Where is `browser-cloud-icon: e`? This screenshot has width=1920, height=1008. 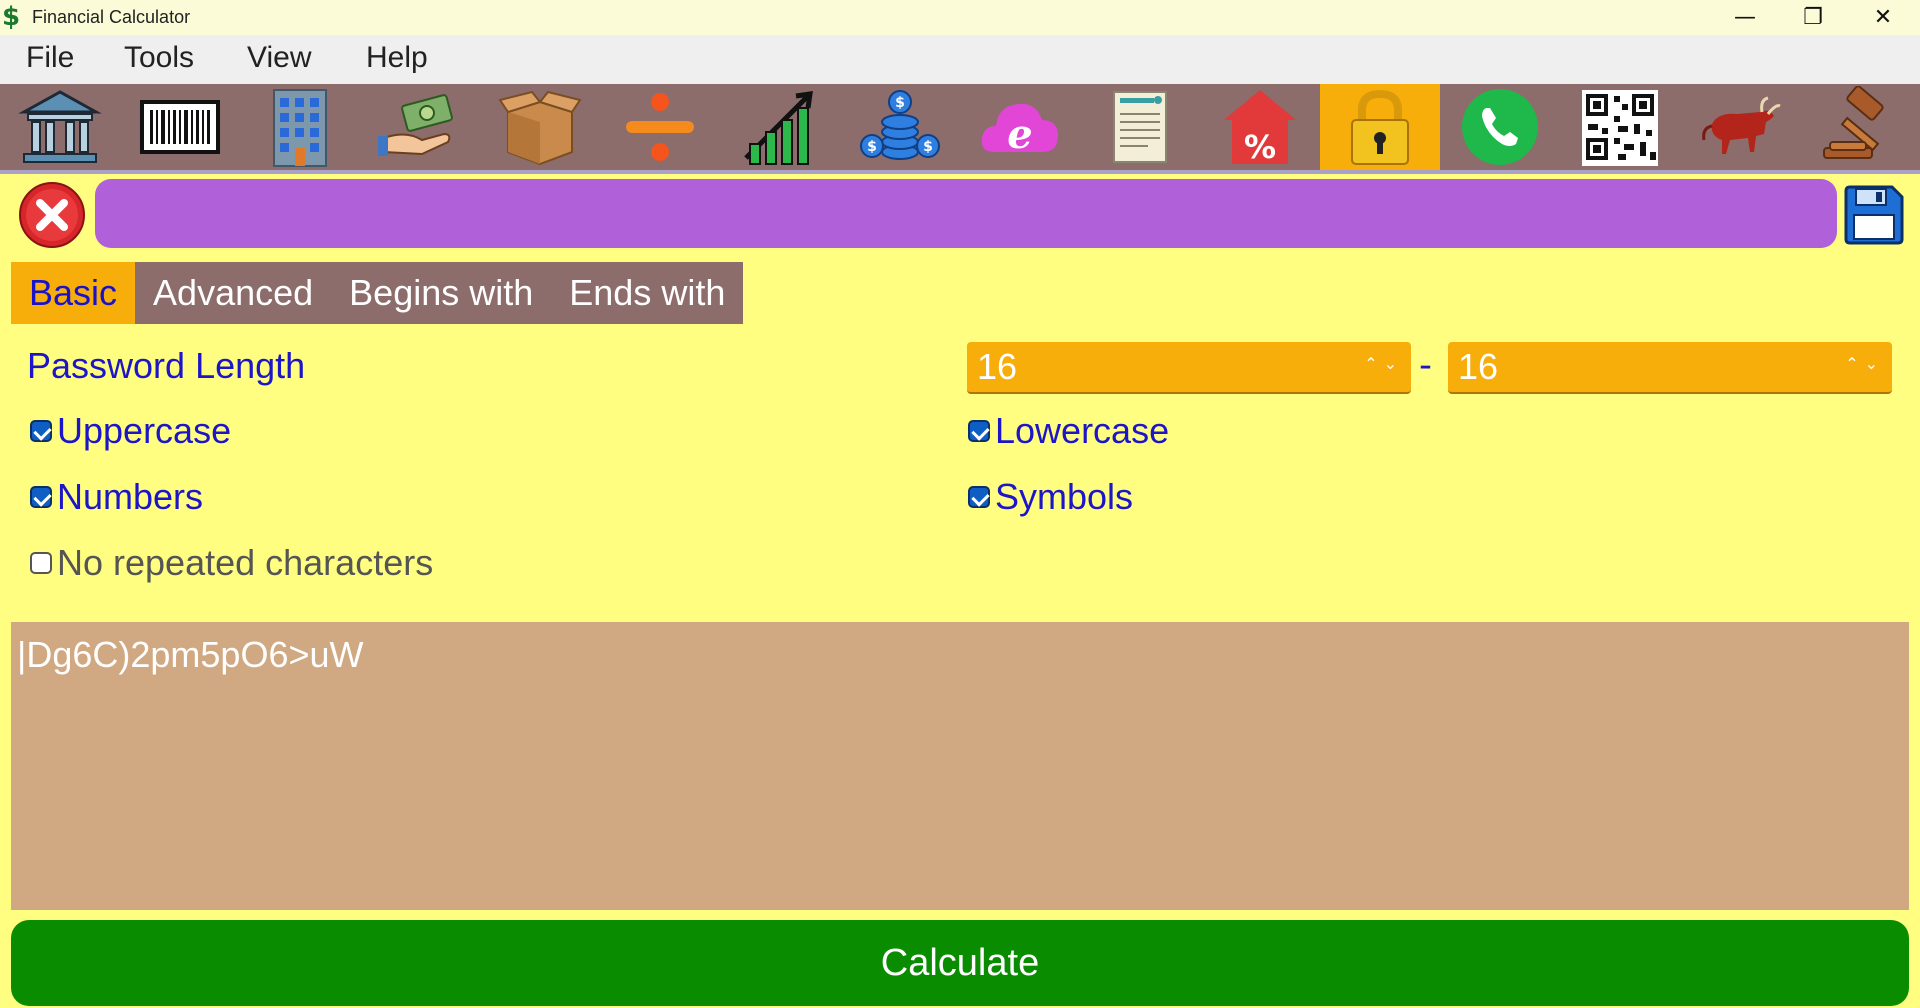 browser-cloud-icon: e is located at coordinates (1019, 130).